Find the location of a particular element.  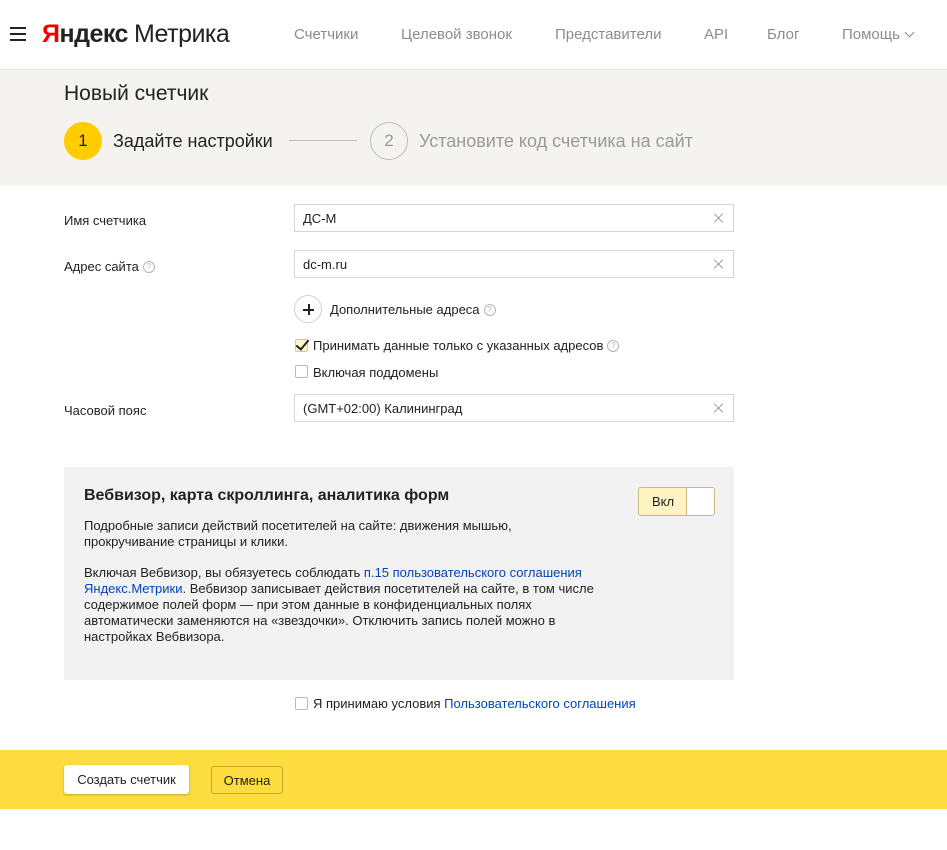

logo-ya: Я is located at coordinates (51, 34).